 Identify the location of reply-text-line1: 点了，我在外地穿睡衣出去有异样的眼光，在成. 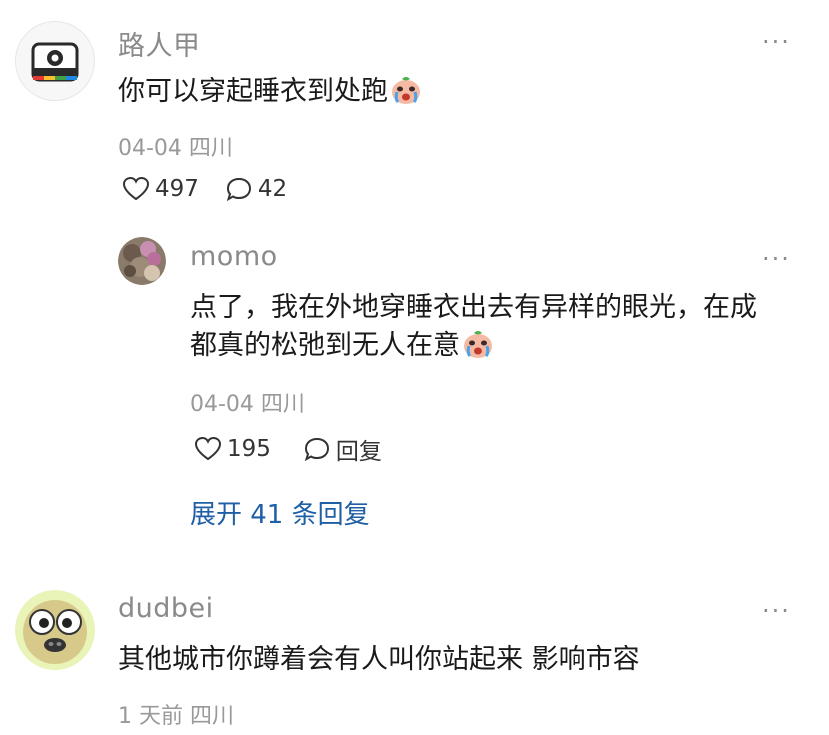
(473, 307).